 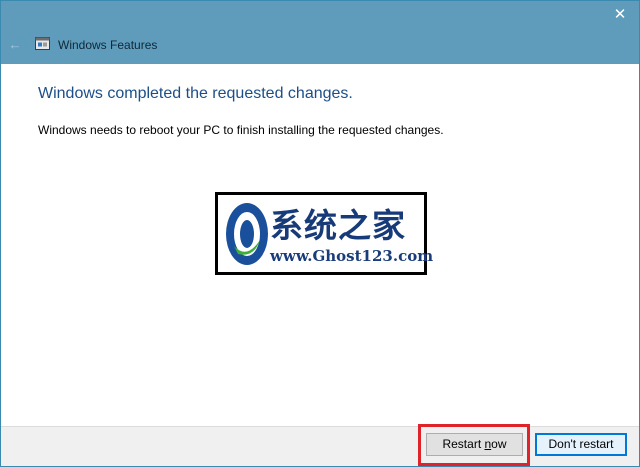 I want to click on restart-label-suffix: ow, so click(x=499, y=444).